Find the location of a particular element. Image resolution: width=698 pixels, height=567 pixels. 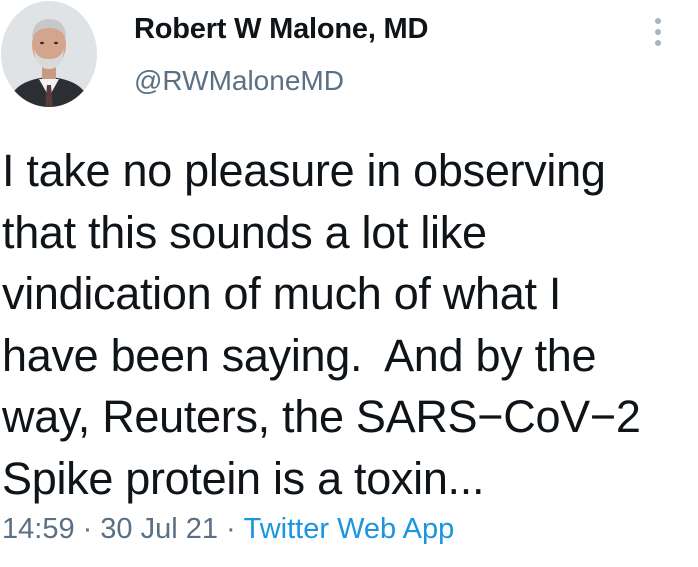

author-handle: @RWMaloneMD is located at coordinates (239, 81).